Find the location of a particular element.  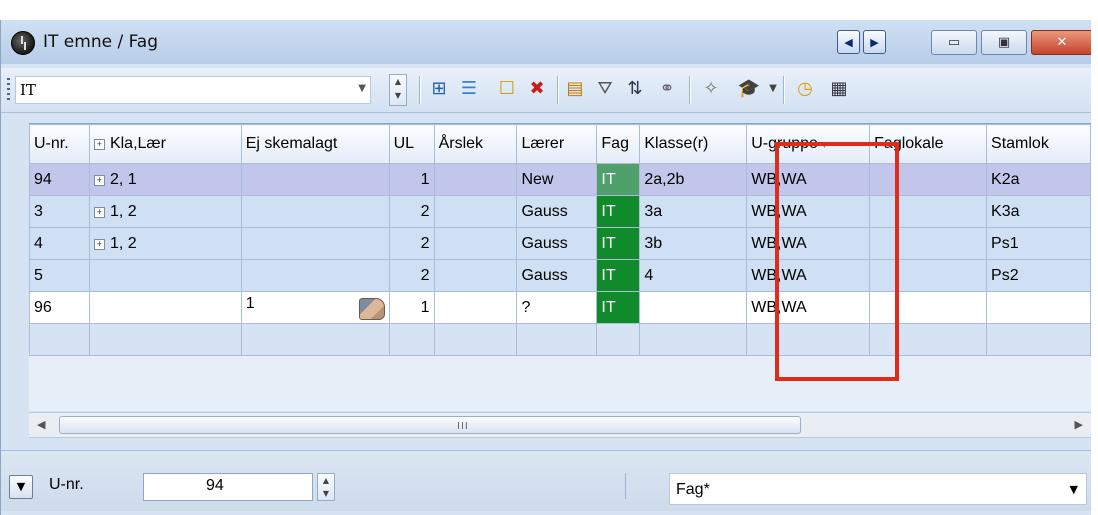

toolbar-grip is located at coordinates (8, 89).